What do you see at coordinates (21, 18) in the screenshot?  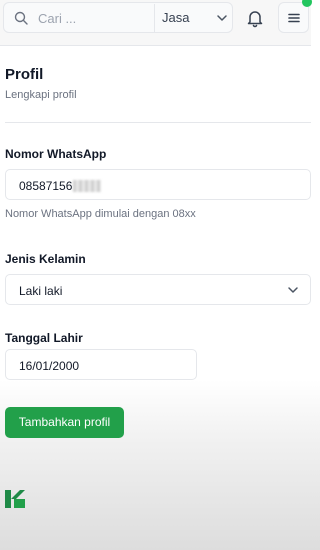 I see `search-icon` at bounding box center [21, 18].